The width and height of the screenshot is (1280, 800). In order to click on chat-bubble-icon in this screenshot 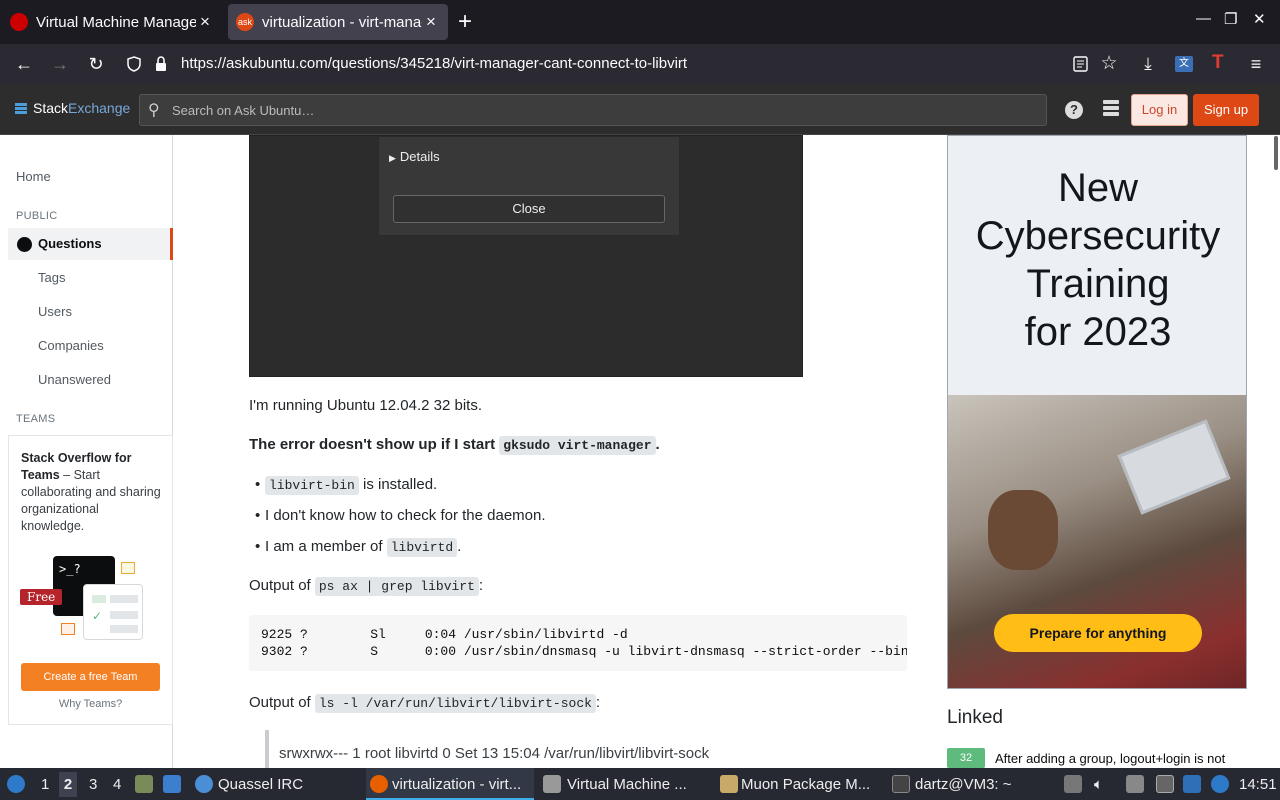, I will do `click(68, 629)`.